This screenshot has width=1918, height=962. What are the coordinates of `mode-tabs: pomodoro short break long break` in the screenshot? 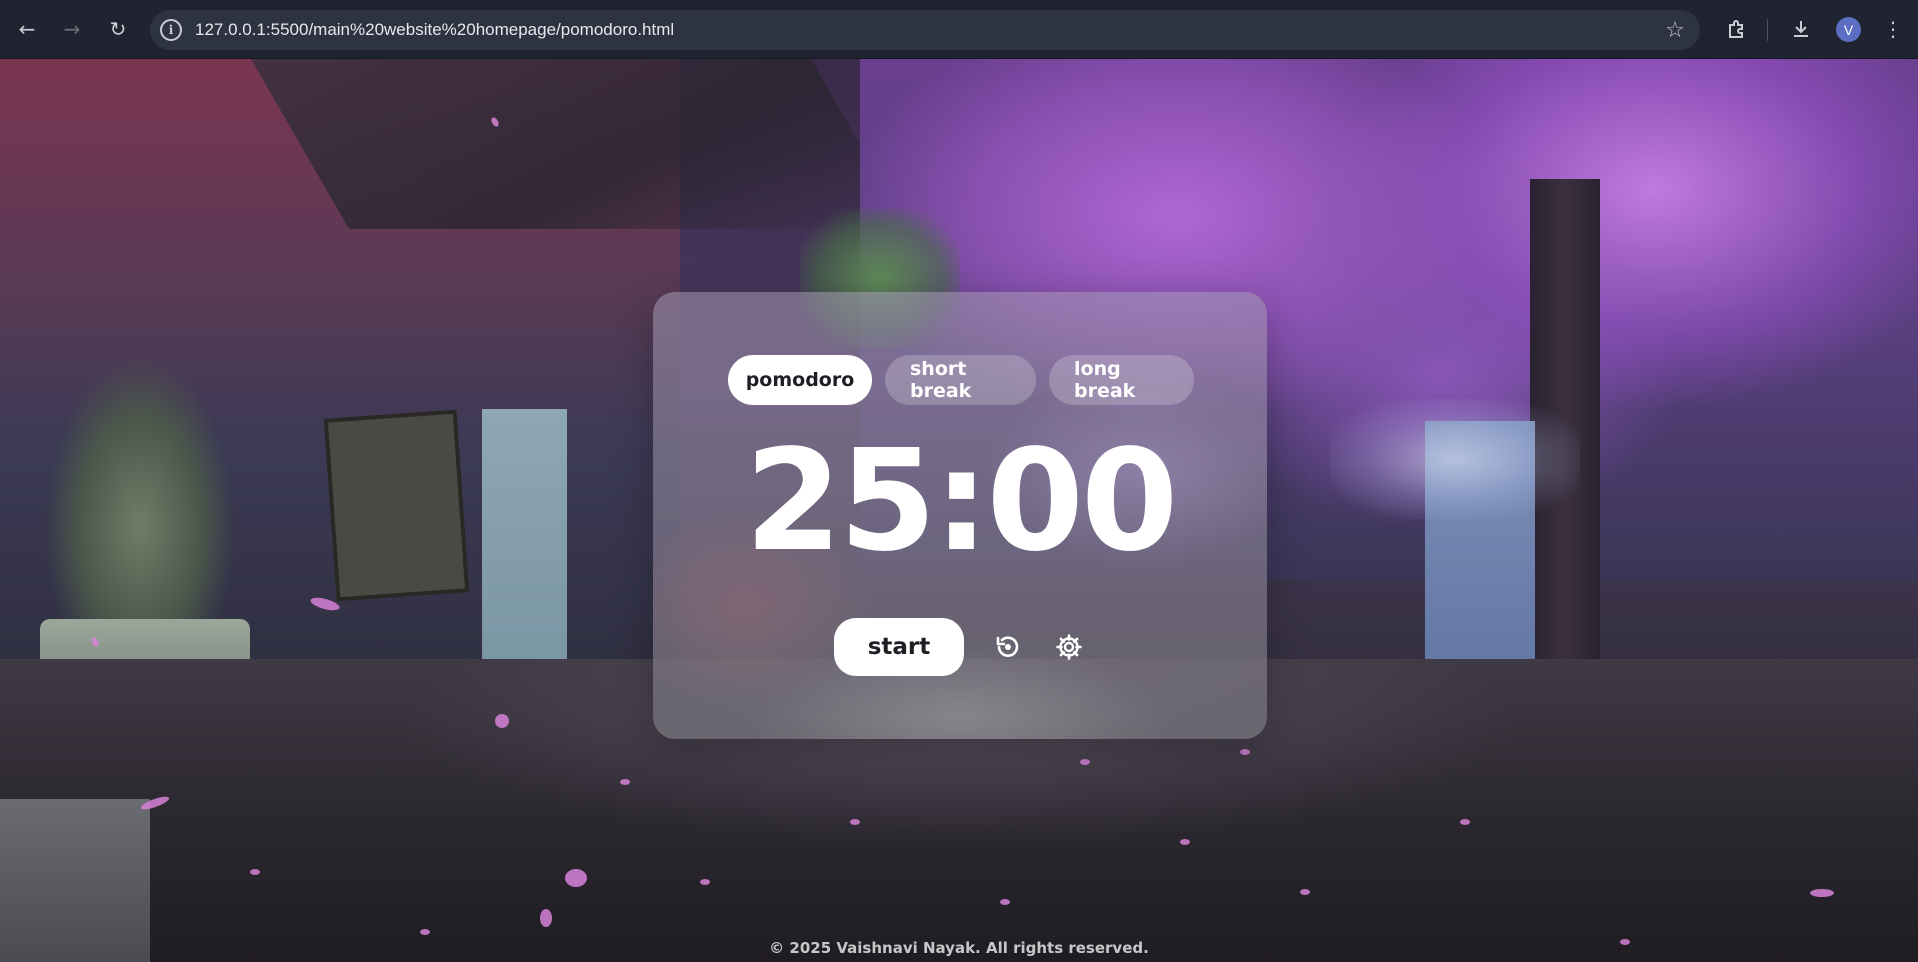 It's located at (961, 380).